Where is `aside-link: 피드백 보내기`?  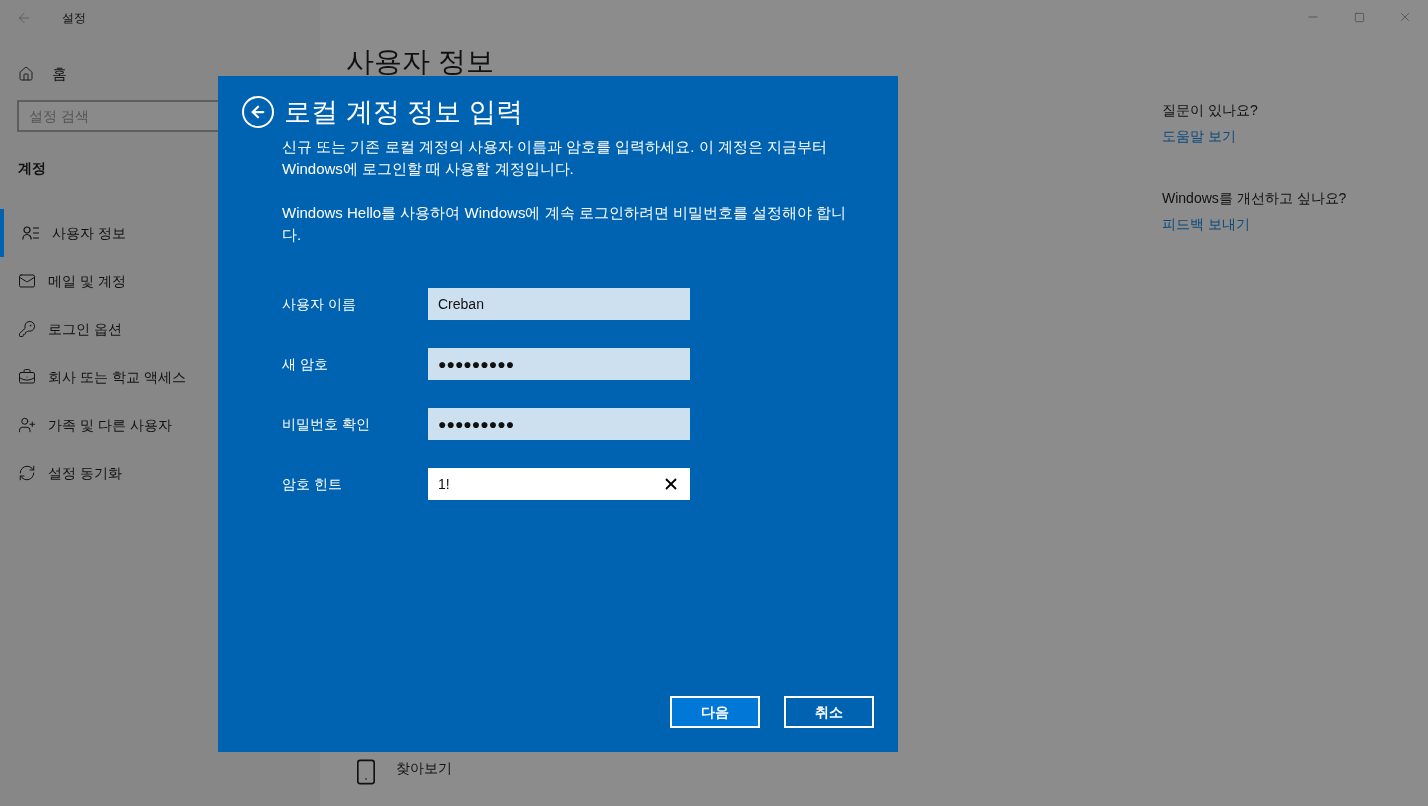 aside-link: 피드백 보내기 is located at coordinates (1295, 224).